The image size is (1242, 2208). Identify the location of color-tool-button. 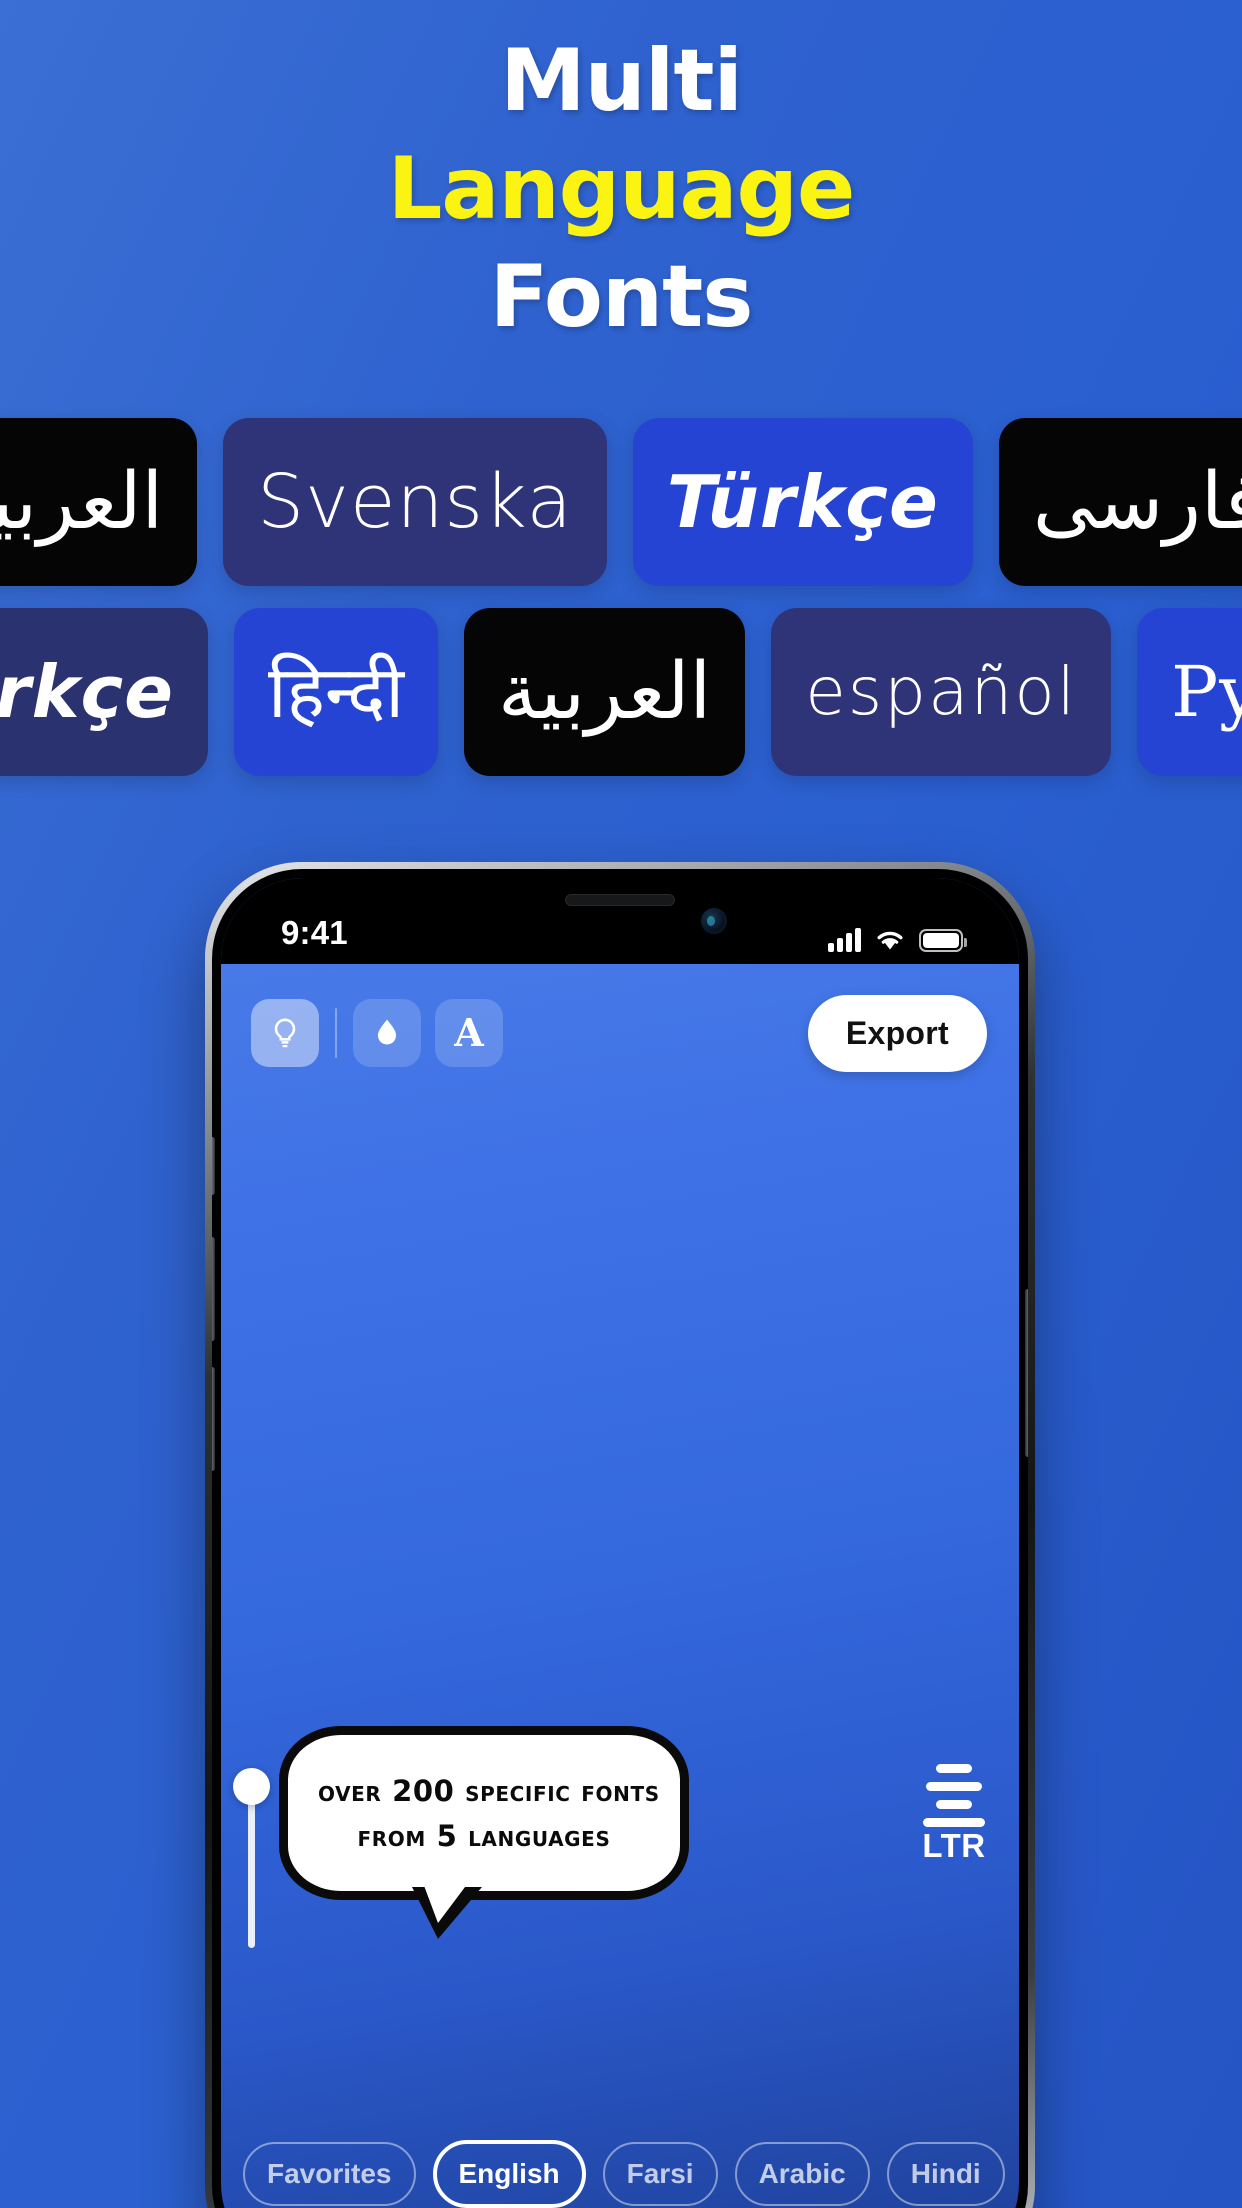
(387, 1033).